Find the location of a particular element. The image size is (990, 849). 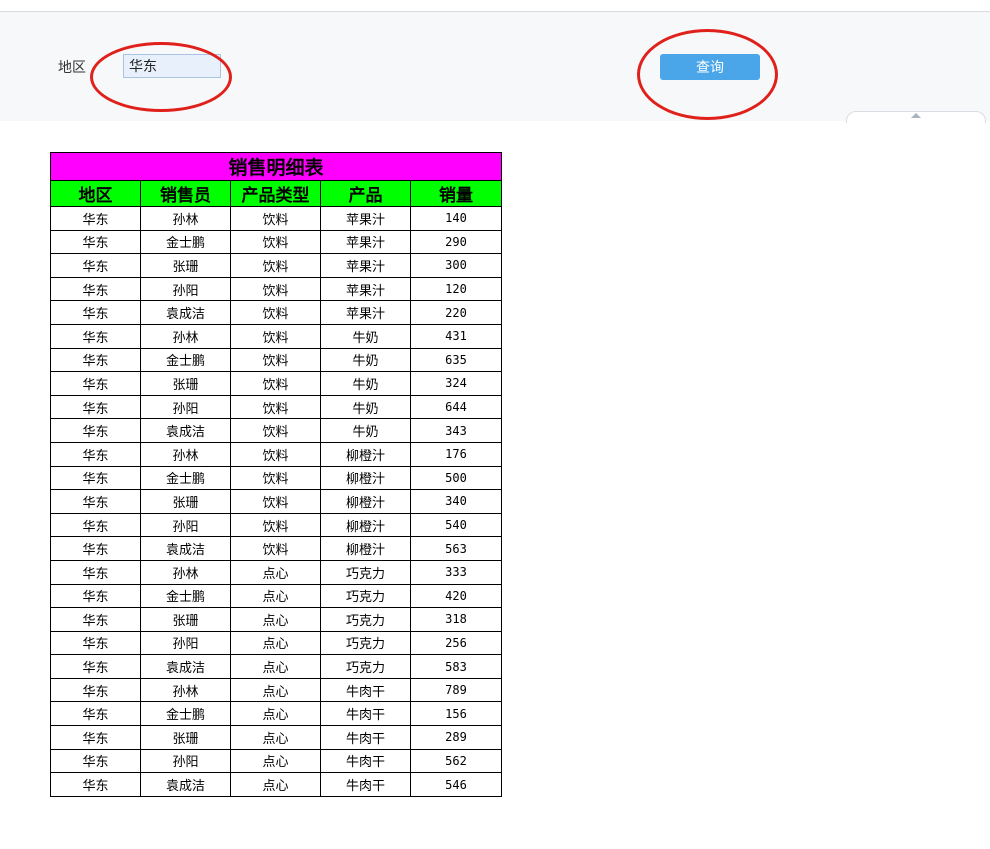

table-cell: 156 is located at coordinates (456, 714).